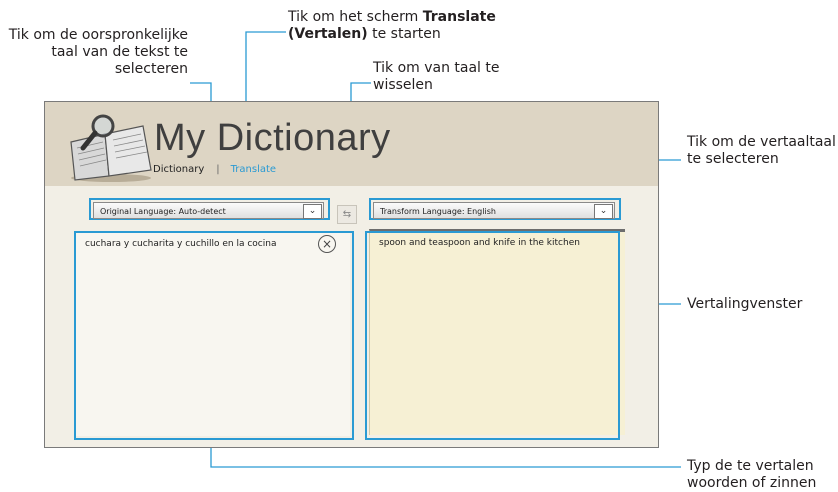 This screenshot has height=492, width=838. I want to click on swap-arrows-icon: ⇆, so click(347, 214).